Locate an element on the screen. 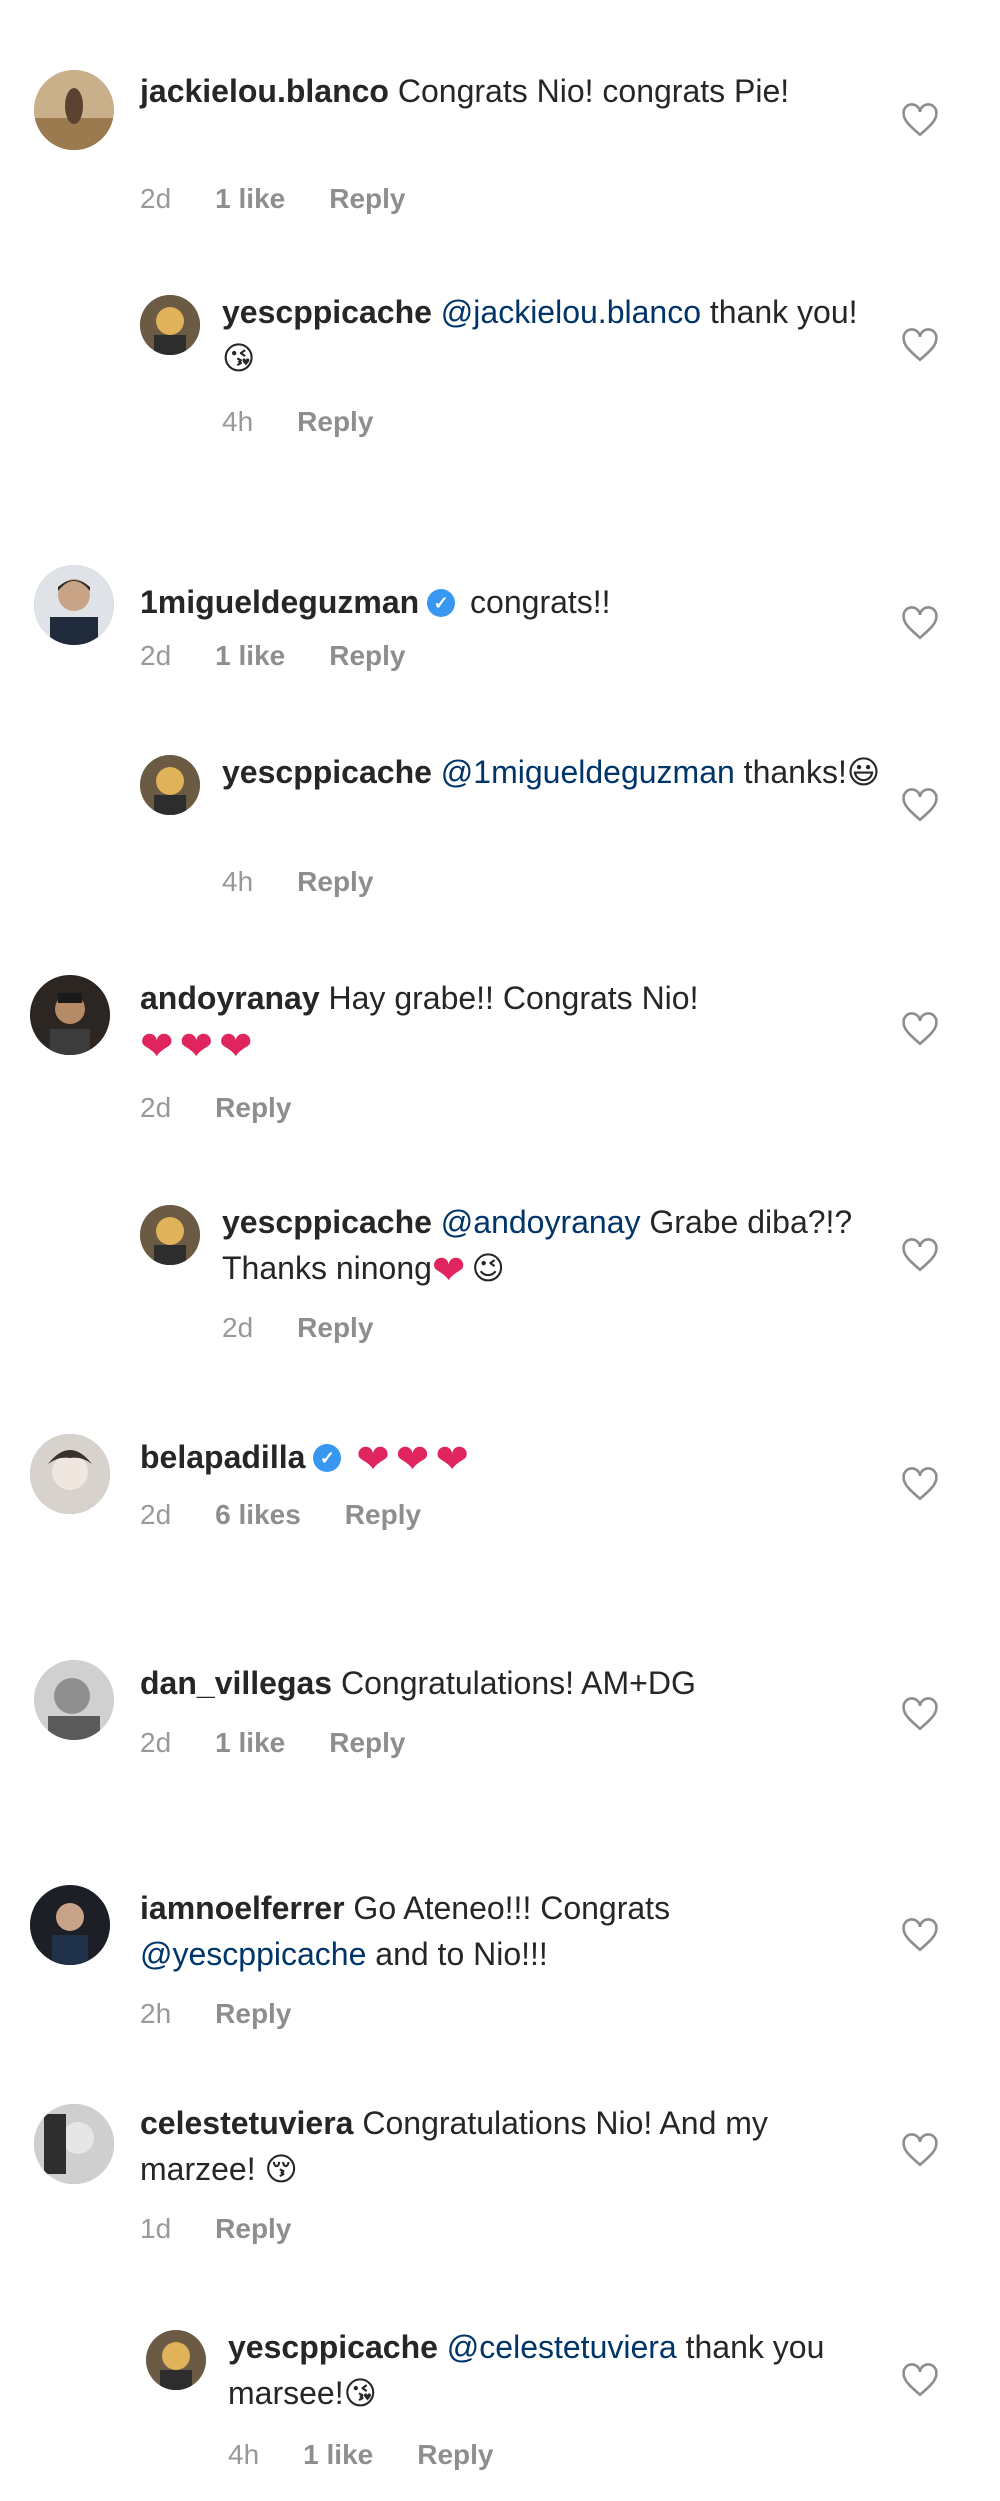  comment-time: 1d is located at coordinates (156, 2228).